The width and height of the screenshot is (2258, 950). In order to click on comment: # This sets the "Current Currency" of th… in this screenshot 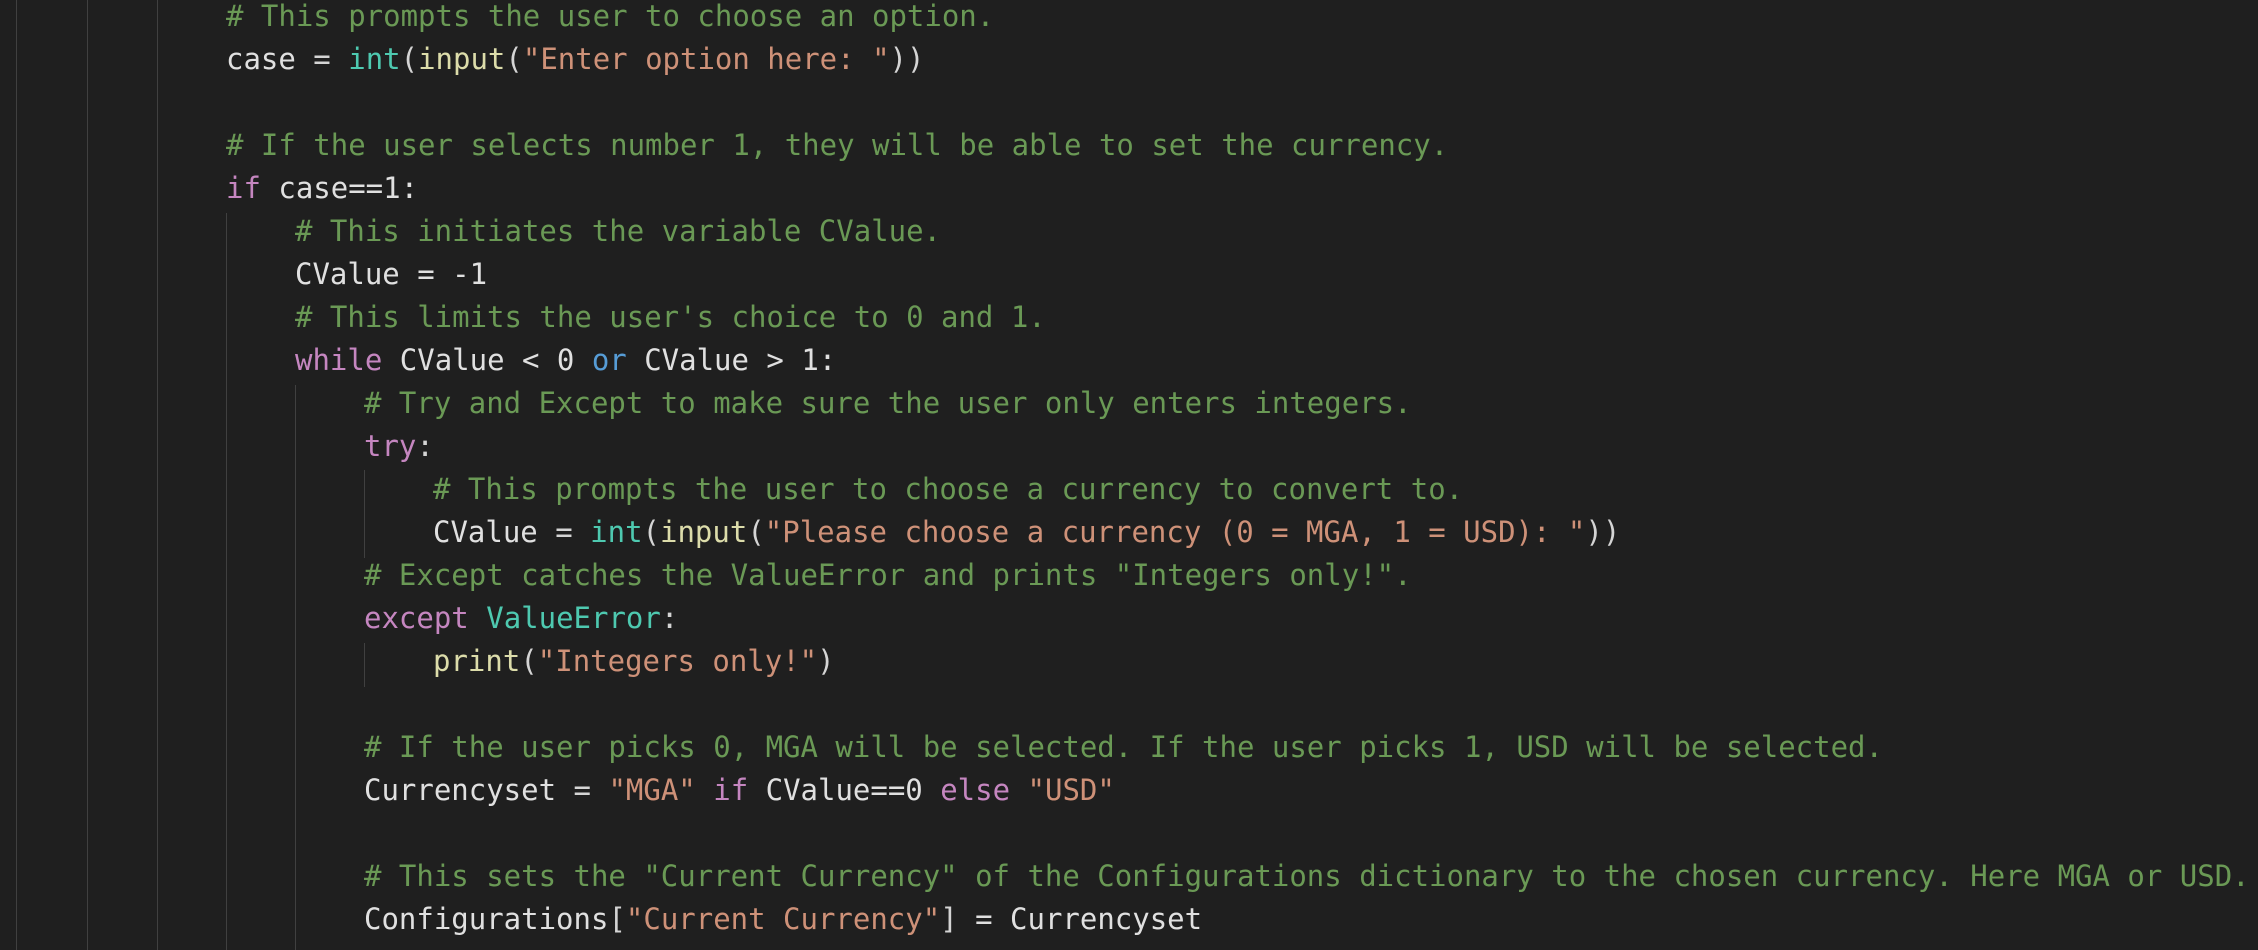, I will do `click(1307, 876)`.